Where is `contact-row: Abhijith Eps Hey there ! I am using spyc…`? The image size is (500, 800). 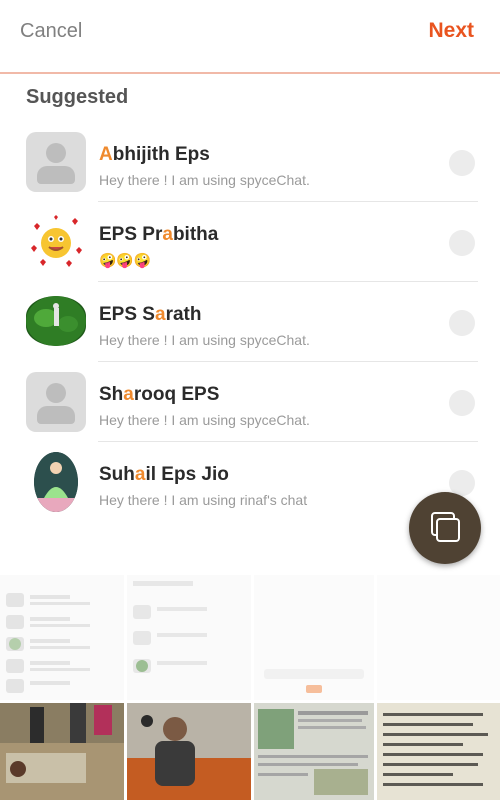 contact-row: Abhijith Eps Hey there ! I am using spyc… is located at coordinates (250, 162).